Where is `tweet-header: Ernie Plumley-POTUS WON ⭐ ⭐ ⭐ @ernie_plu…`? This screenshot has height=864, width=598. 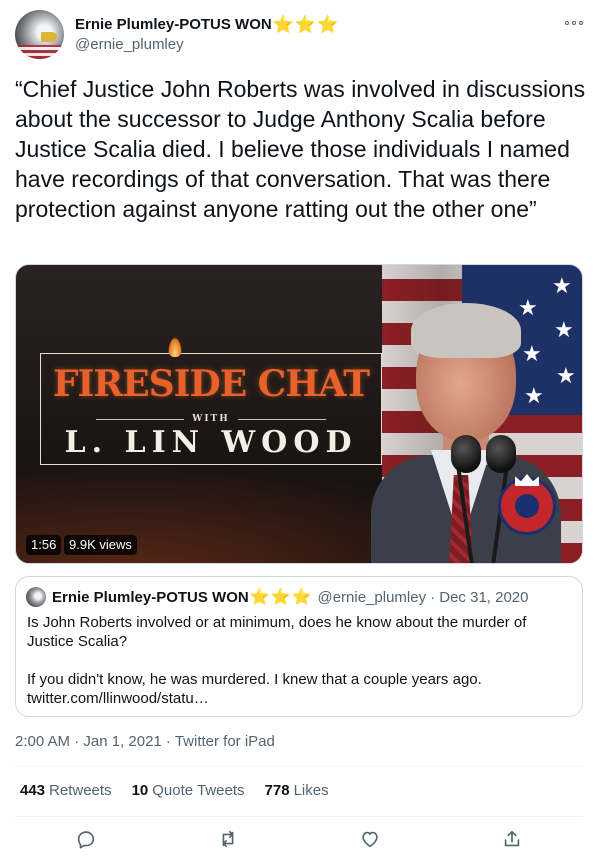 tweet-header: Ernie Plumley-POTUS WON ⭐ ⭐ ⭐ @ernie_plu… is located at coordinates (299, 36).